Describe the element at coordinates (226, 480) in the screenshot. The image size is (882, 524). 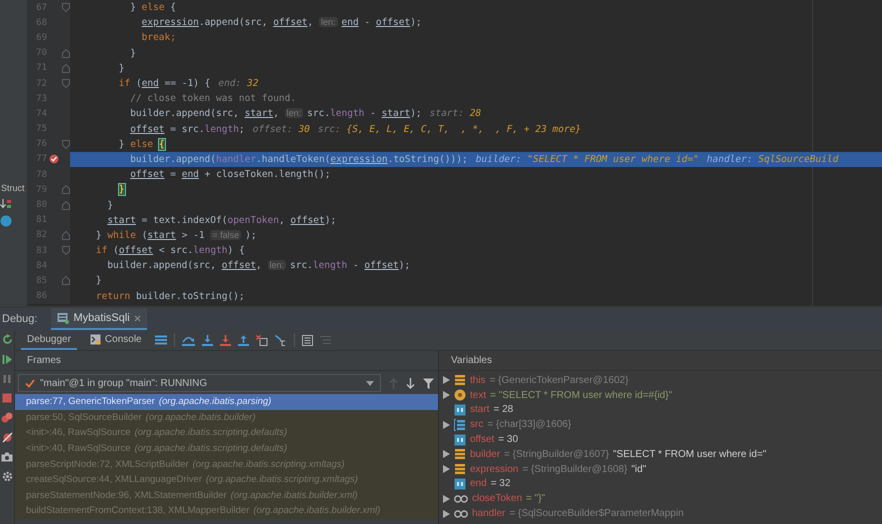
I see `stack-frame-row: createSqlSource:44, XMLLanguageDriver (org.apache.ibatis.scripting.xmltags)` at that location.